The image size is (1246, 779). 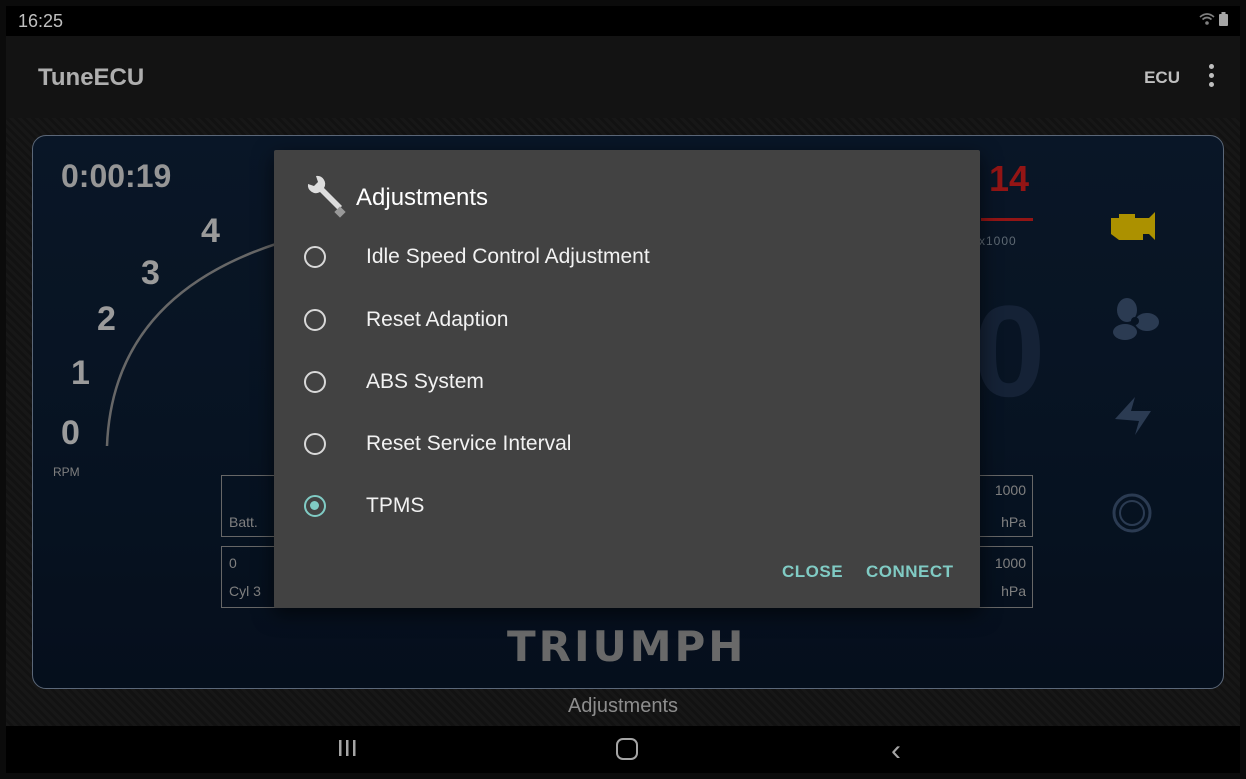 What do you see at coordinates (315, 444) in the screenshot?
I see `radio-reset-service` at bounding box center [315, 444].